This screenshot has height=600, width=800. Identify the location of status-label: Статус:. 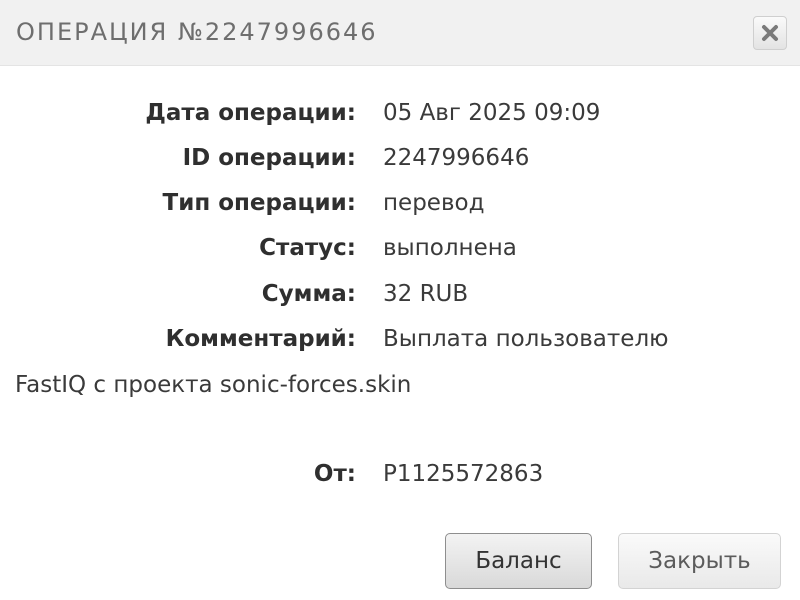
(307, 248).